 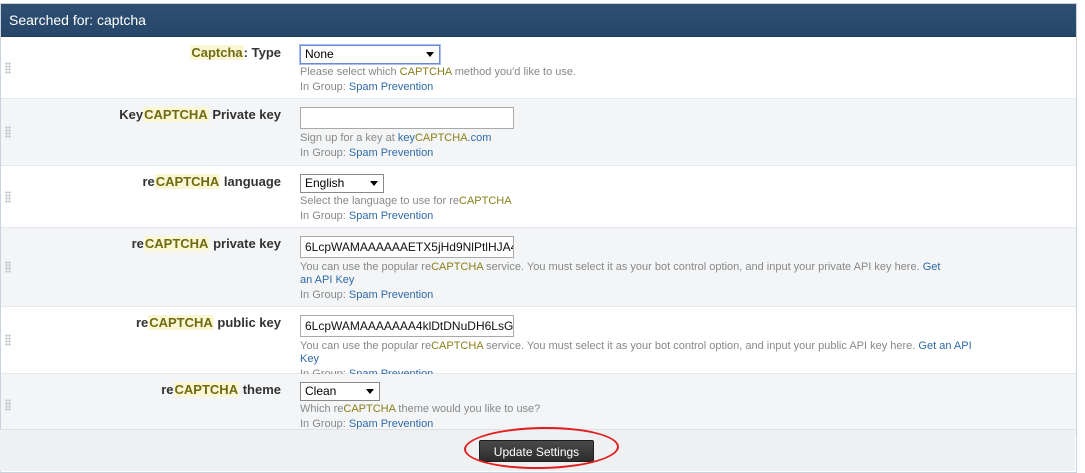 I want to click on setting-description: Sign up for a key at keyCAPTCHA.com, so click(x=396, y=138).